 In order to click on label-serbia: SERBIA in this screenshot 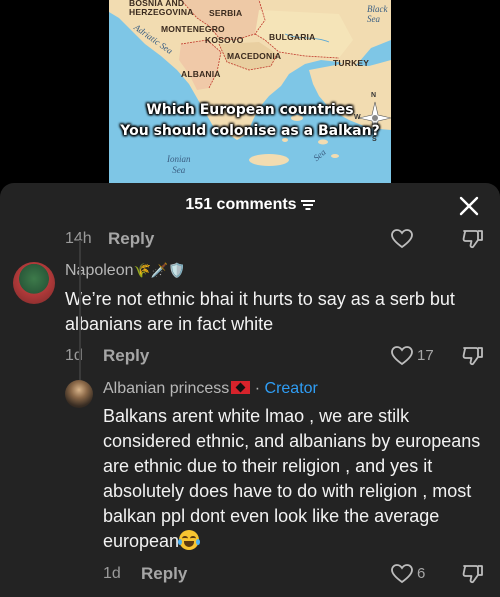, I will do `click(226, 13)`.